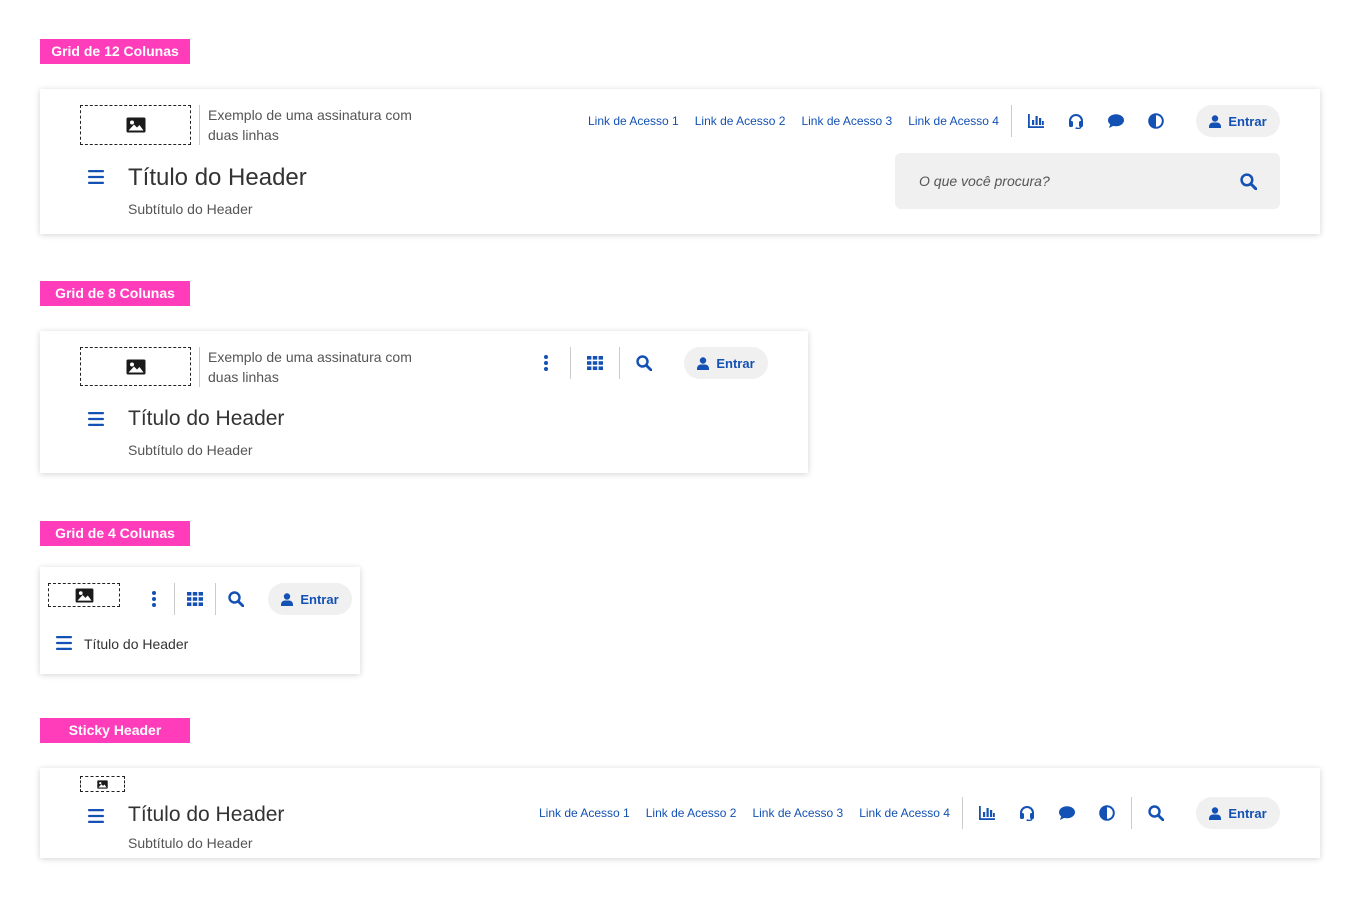 The image size is (1360, 899). What do you see at coordinates (115, 293) in the screenshot?
I see `section-tag-grid8: Grid de 8 Colunas` at bounding box center [115, 293].